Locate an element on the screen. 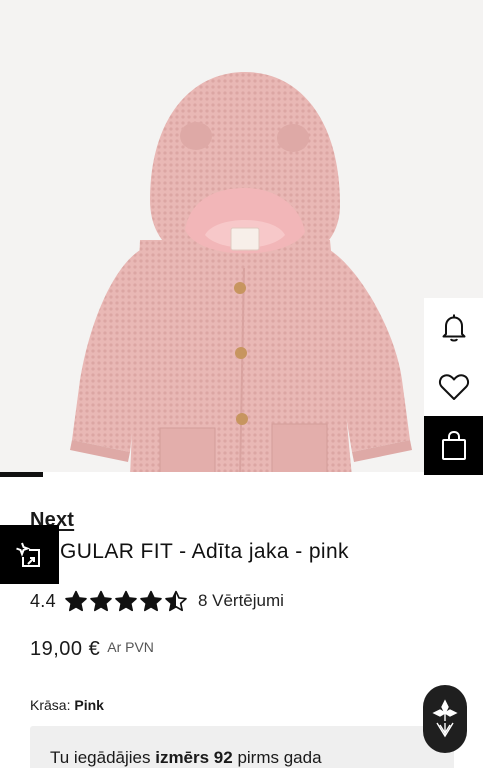 This screenshot has height=768, width=483. notice-size: izmērs 92 is located at coordinates (194, 757).